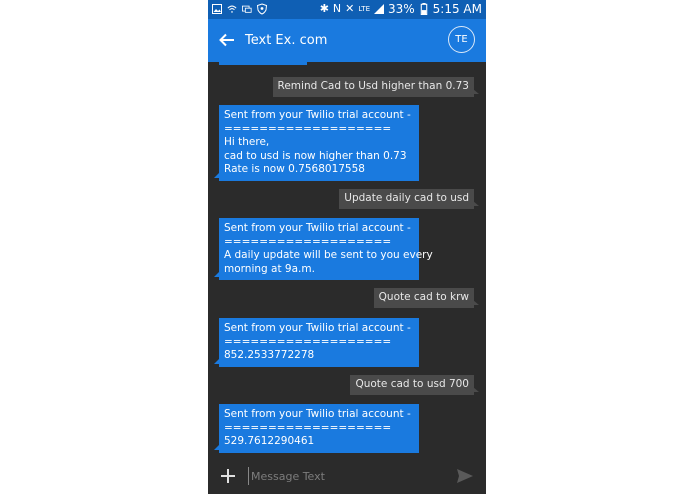  Describe the element at coordinates (414, 385) in the screenshot. I see `message-bubble-outgoing: Quote cad to usd 700` at that location.